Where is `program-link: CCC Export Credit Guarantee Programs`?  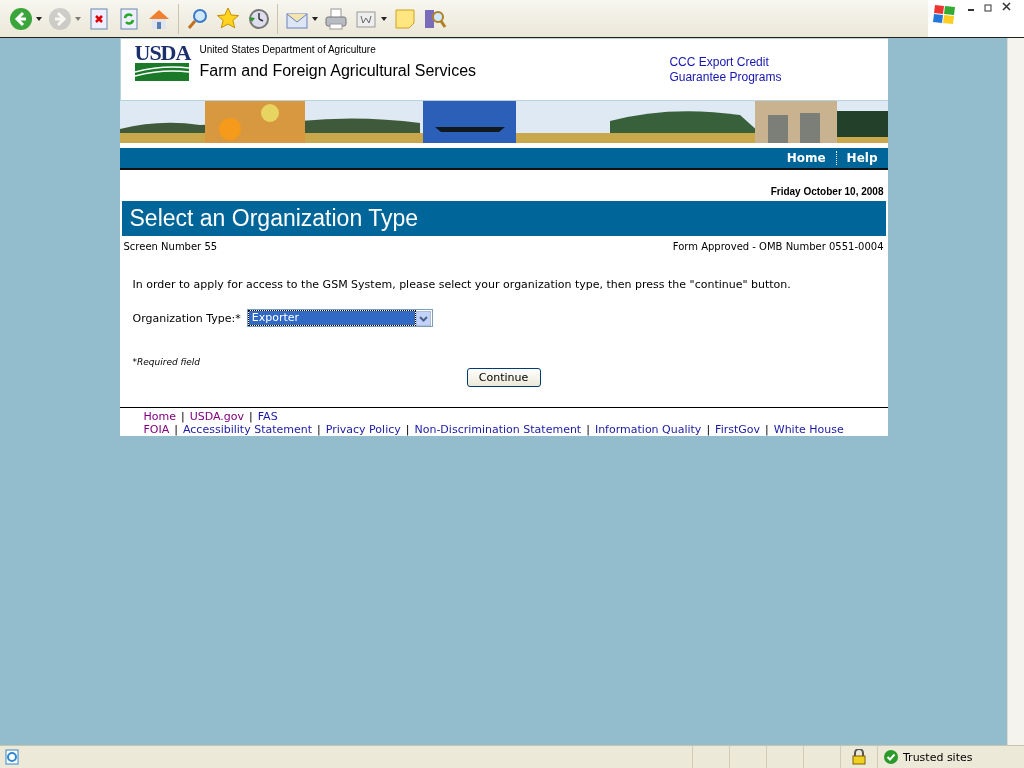 program-link: CCC Export Credit Guarantee Programs is located at coordinates (725, 70).